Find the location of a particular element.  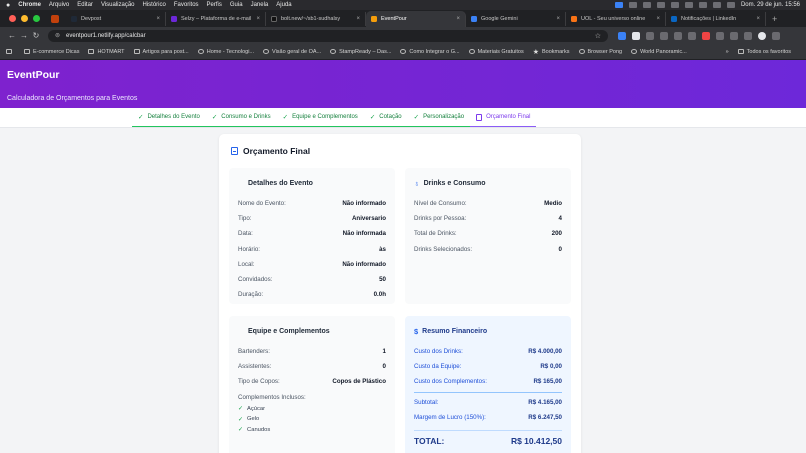

bookmark-item: Browser Pong is located at coordinates (600, 52).